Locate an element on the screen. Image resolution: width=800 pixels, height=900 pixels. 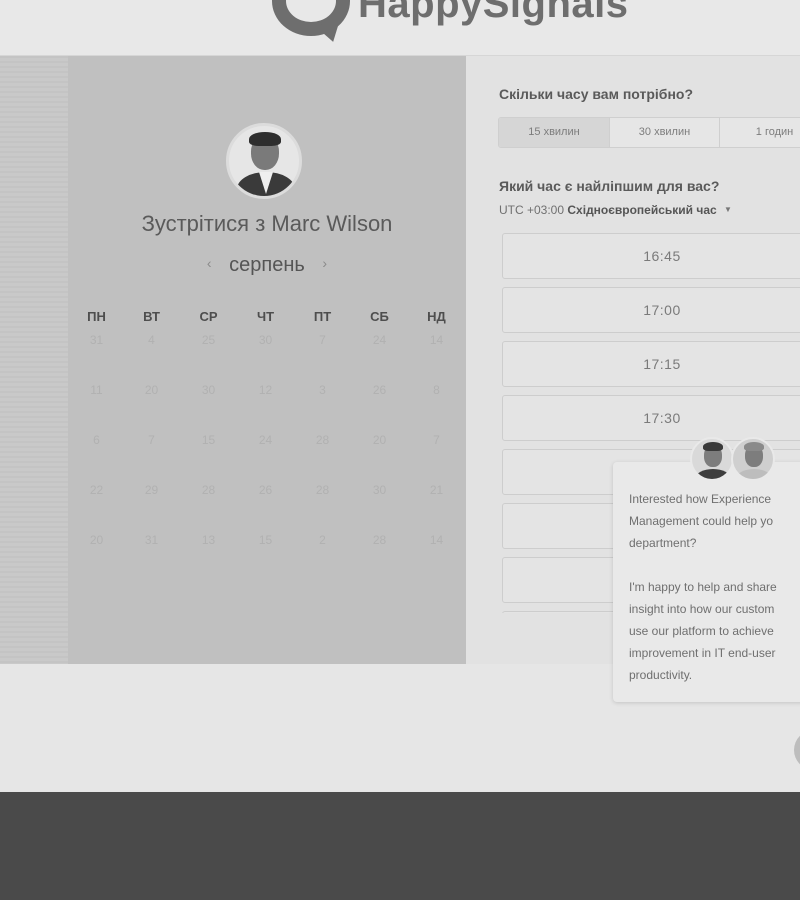
time-question: Який час є найліпшим для вас? is located at coordinates (609, 186).